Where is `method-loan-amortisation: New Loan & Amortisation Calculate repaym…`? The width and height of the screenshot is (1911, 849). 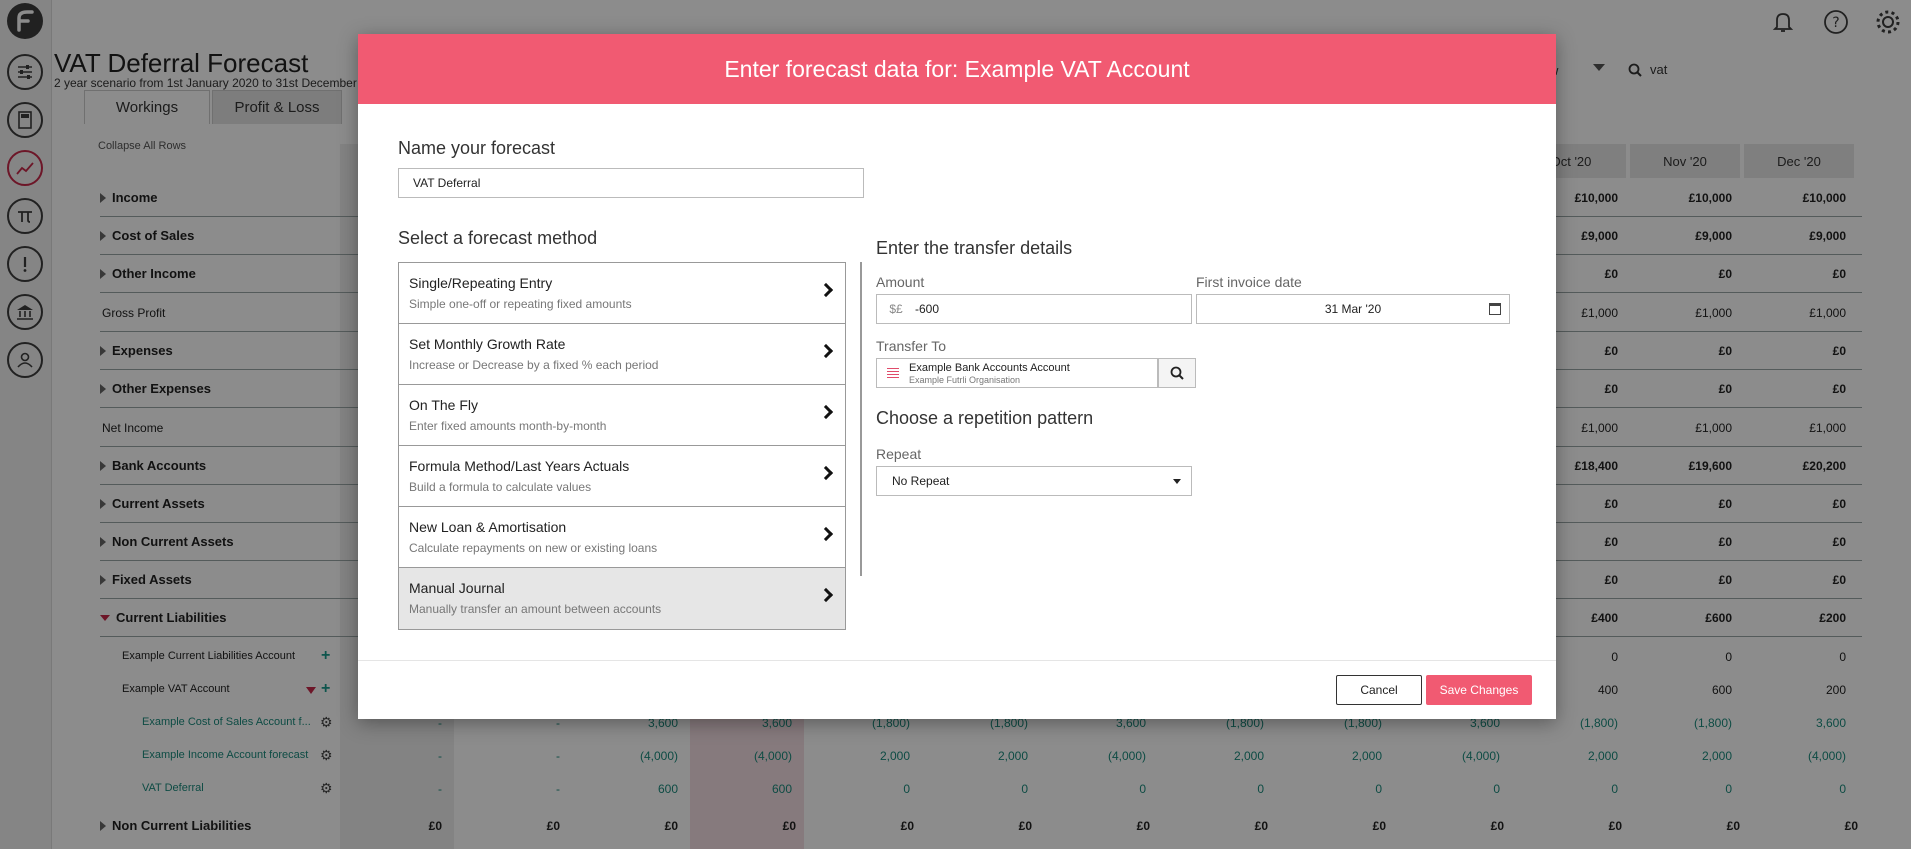
method-loan-amortisation: New Loan & Amortisation Calculate repaym… is located at coordinates (622, 537).